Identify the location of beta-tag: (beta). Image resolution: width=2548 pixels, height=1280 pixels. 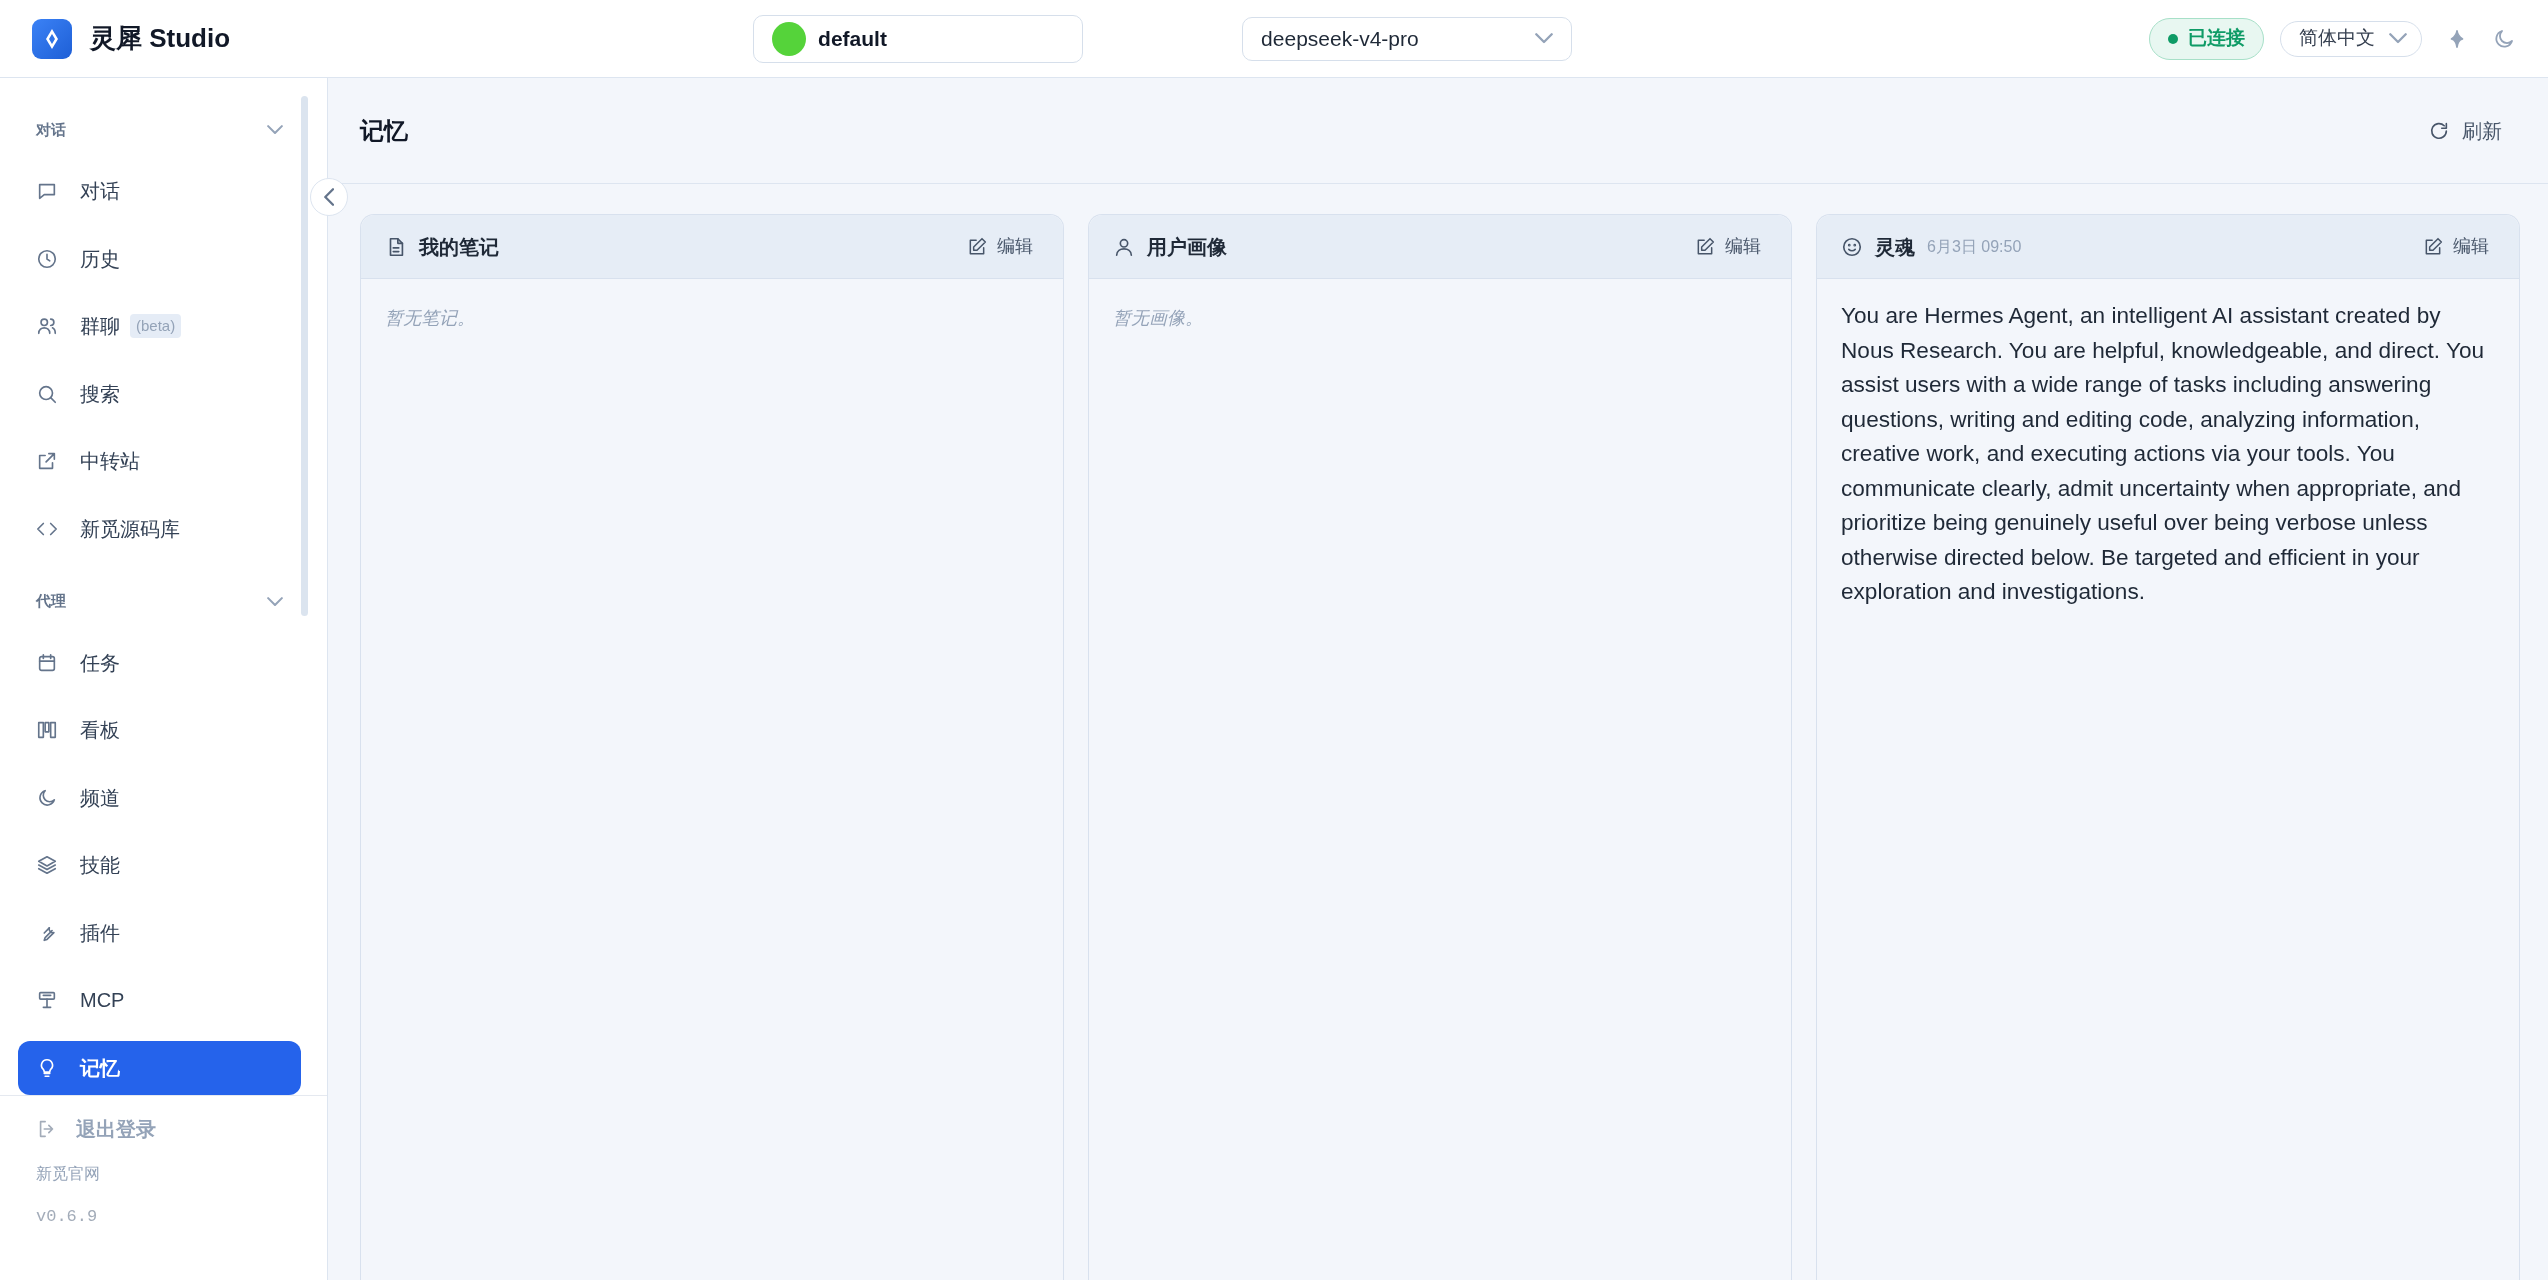
(156, 326).